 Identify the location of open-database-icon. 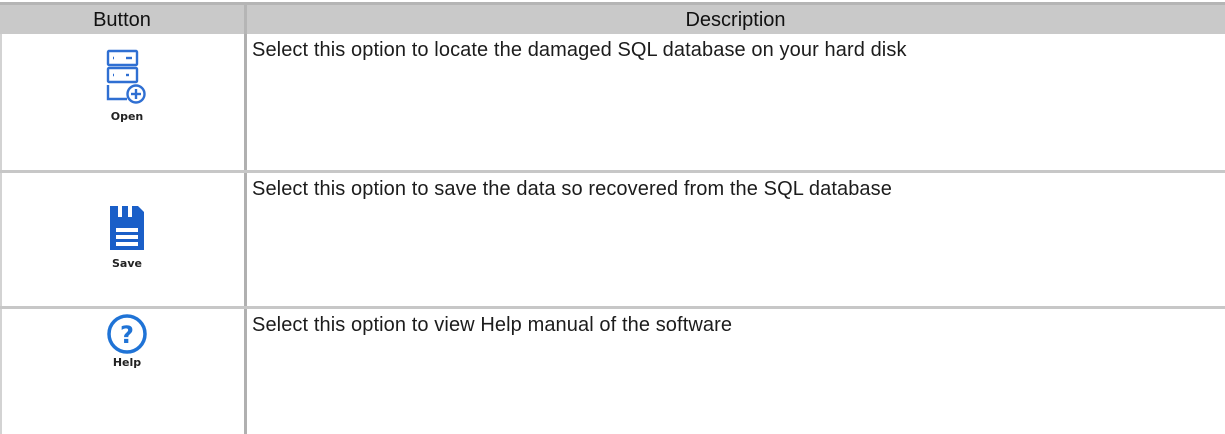
(126, 76).